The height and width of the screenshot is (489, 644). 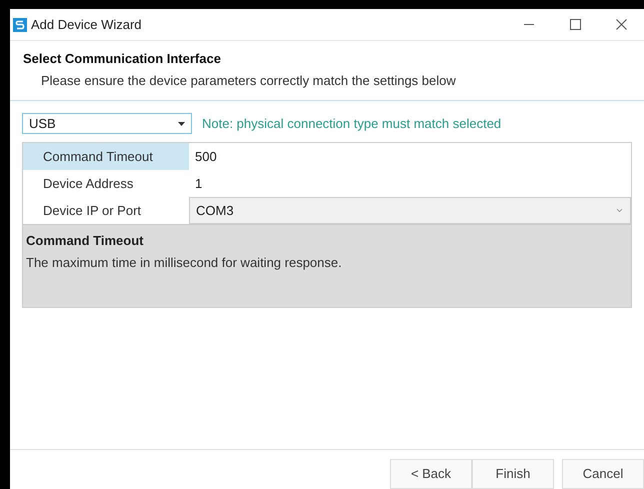 What do you see at coordinates (352, 123) in the screenshot?
I see `note-text: Note: physical connection type must match selected` at bounding box center [352, 123].